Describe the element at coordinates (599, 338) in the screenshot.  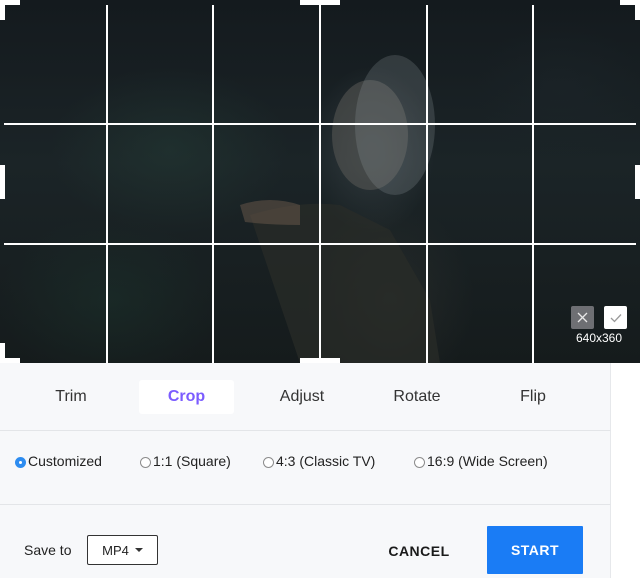
I see `crop-dimensions: 640x360` at that location.